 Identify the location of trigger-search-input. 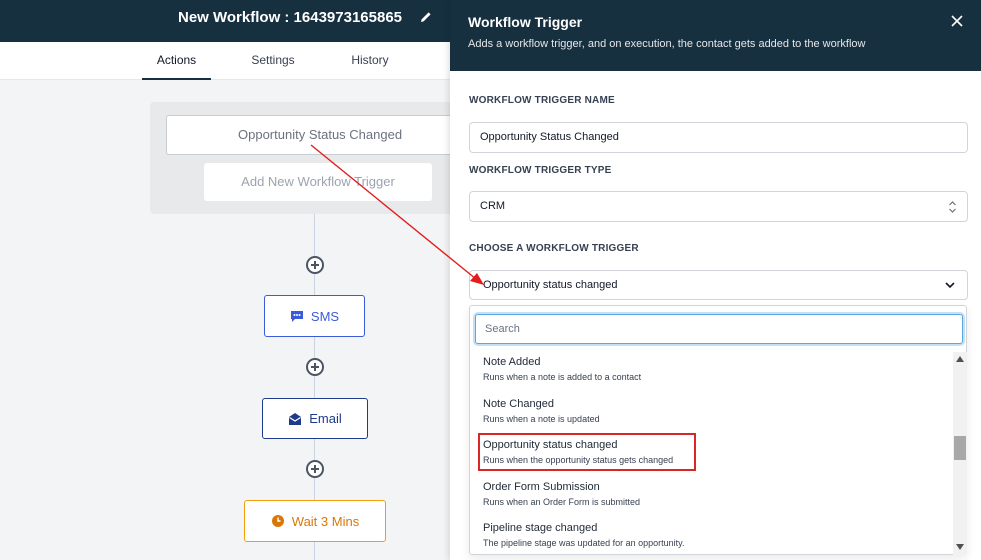
(719, 329).